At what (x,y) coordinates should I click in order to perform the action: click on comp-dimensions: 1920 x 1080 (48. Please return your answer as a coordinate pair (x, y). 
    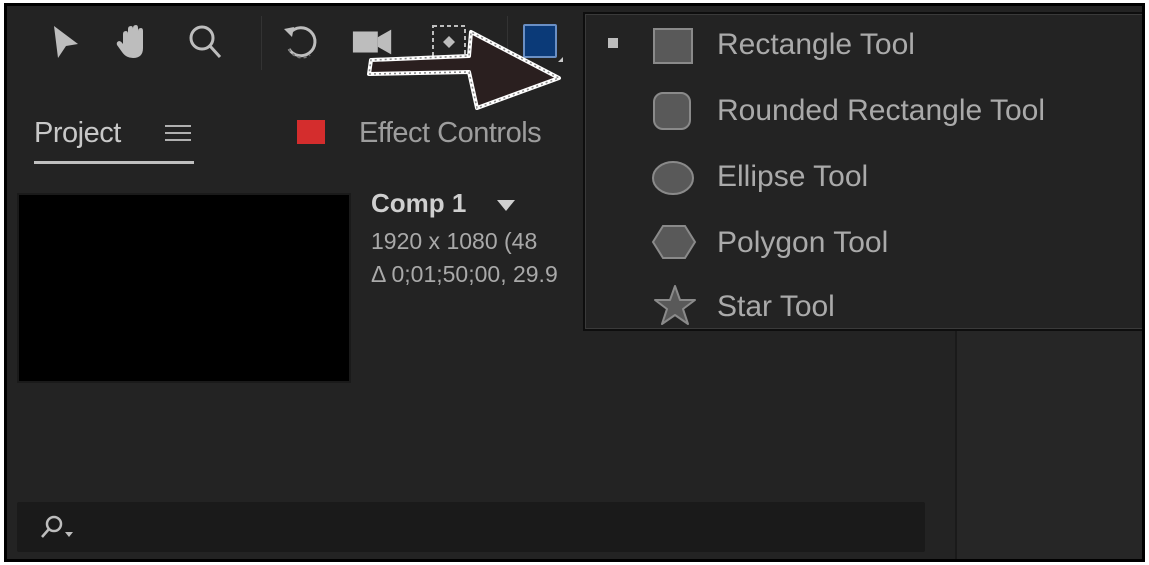
    Looking at the image, I should click on (454, 241).